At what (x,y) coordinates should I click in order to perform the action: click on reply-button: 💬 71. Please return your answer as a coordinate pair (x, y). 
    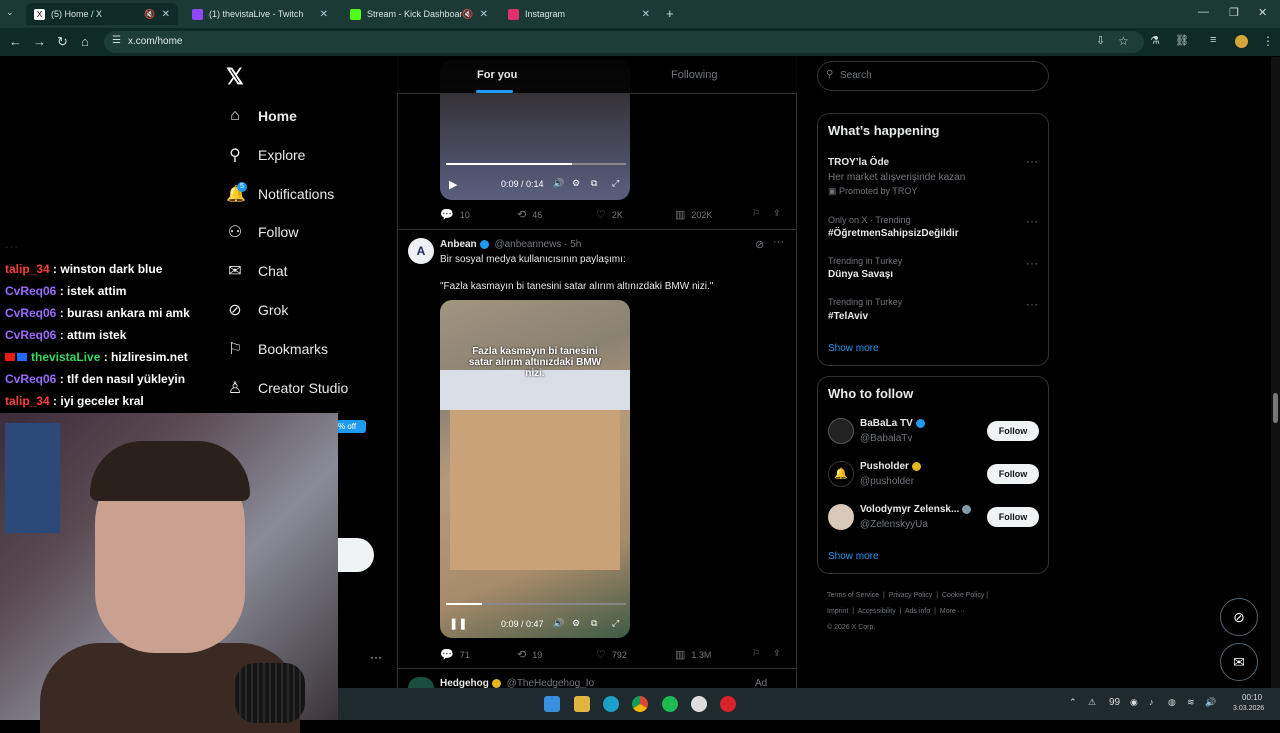
    Looking at the image, I should click on (455, 654).